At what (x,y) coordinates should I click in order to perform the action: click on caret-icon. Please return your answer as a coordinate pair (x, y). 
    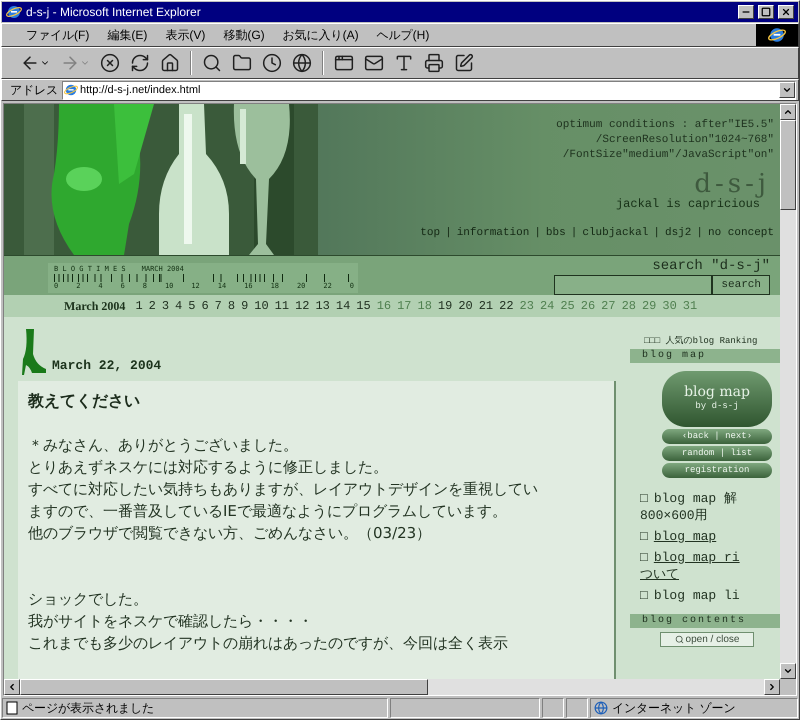
    Looking at the image, I should click on (787, 90).